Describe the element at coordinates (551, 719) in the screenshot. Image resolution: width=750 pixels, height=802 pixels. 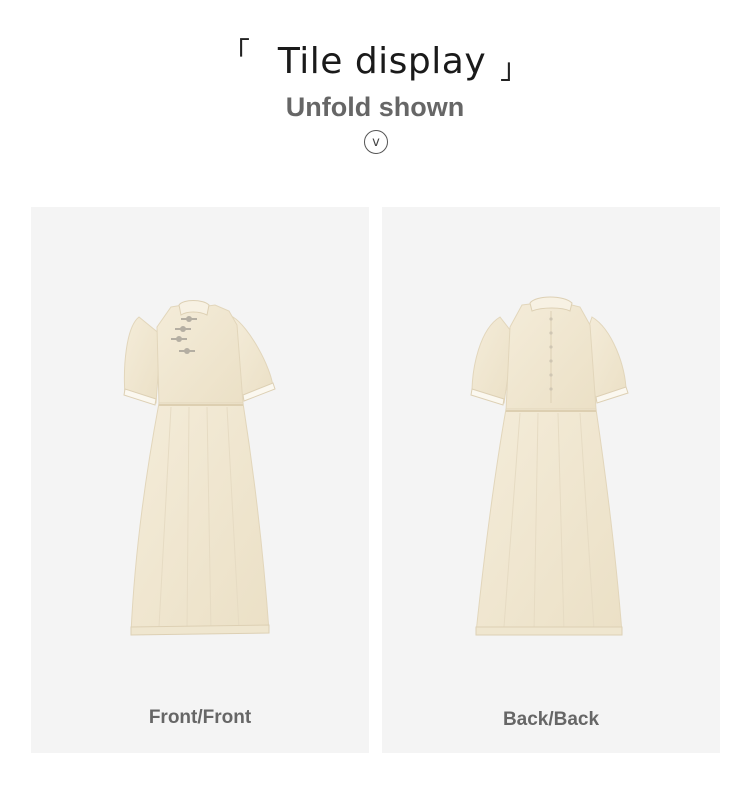
I see `back-caption: Back/Back` at that location.